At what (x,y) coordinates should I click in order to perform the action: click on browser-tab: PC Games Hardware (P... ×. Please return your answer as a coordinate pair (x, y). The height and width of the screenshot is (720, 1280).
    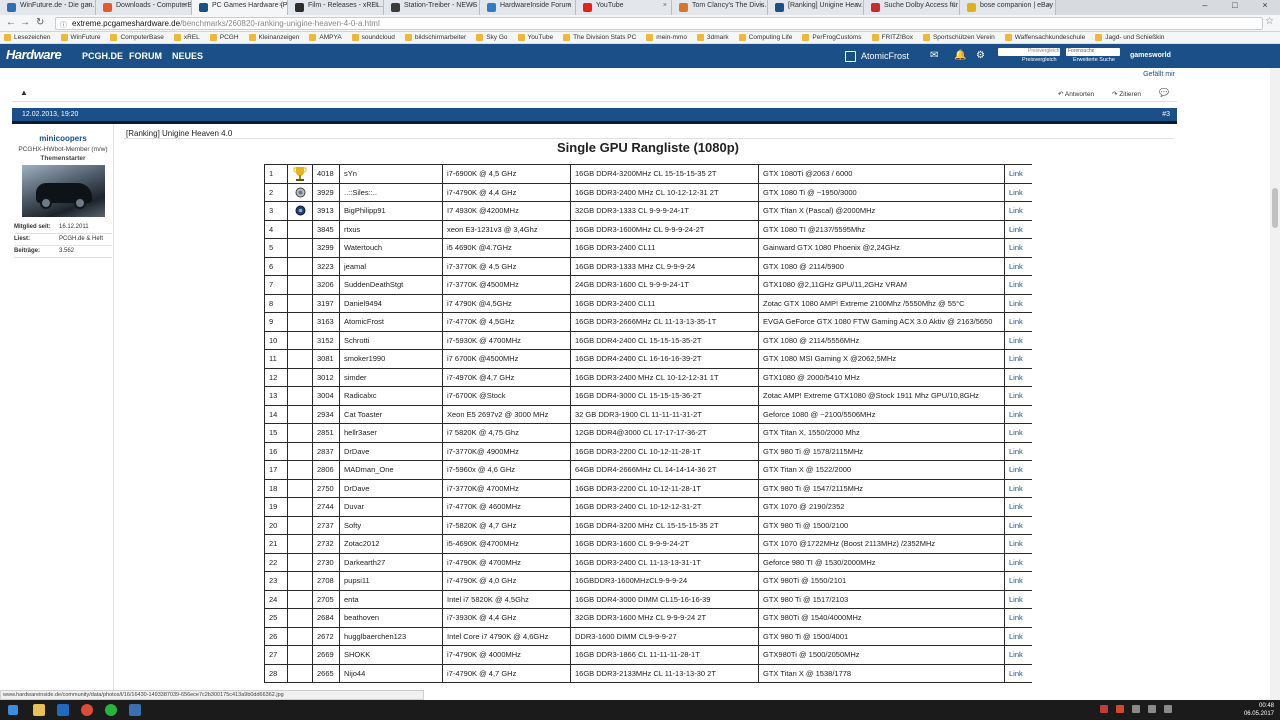
    Looking at the image, I should click on (240, 7).